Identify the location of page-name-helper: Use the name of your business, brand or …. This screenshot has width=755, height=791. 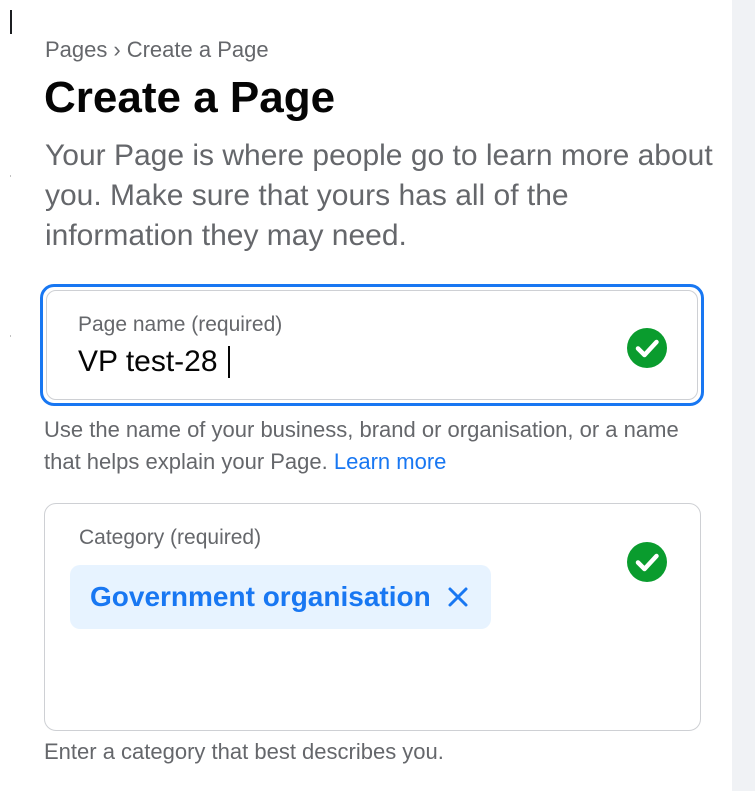
(374, 446).